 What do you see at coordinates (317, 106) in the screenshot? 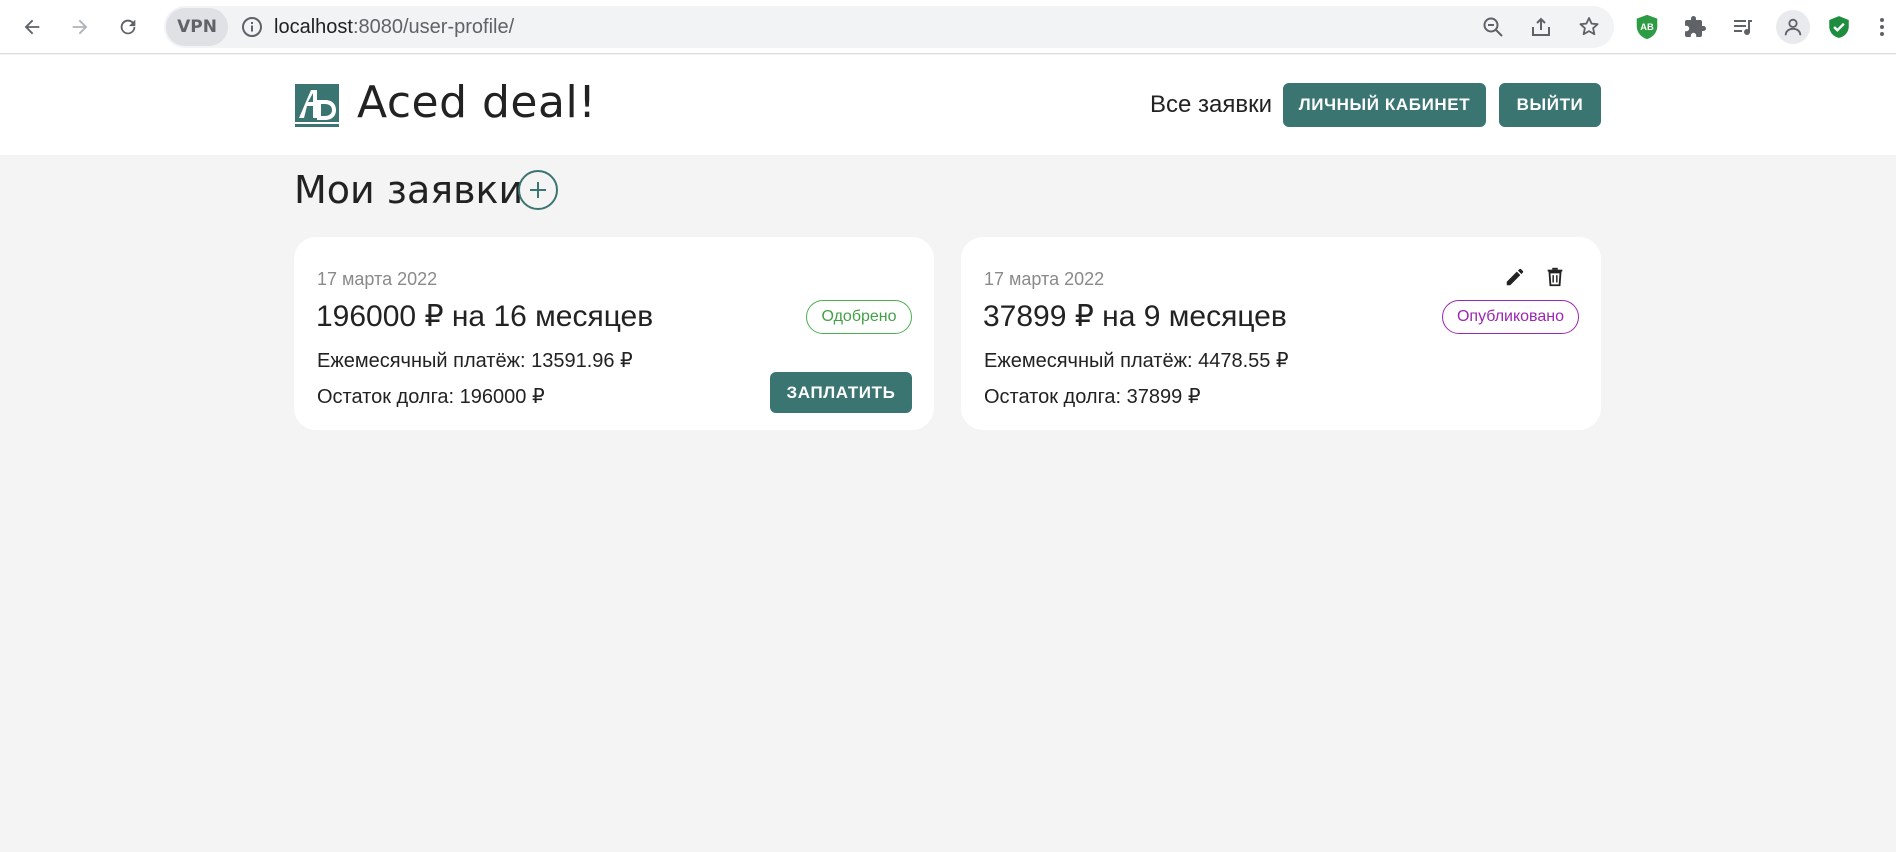
I see `logo-icon` at bounding box center [317, 106].